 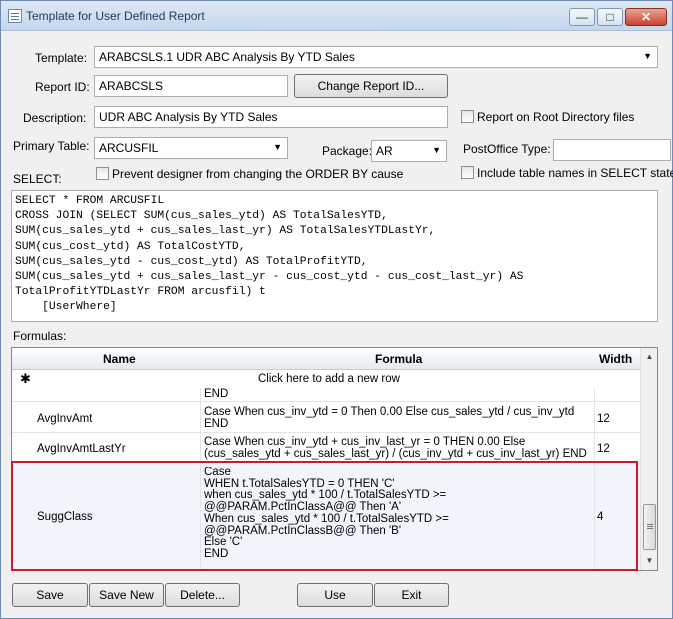 I want to click on postoffice-type-label: PostOffice Type:, so click(x=507, y=149).